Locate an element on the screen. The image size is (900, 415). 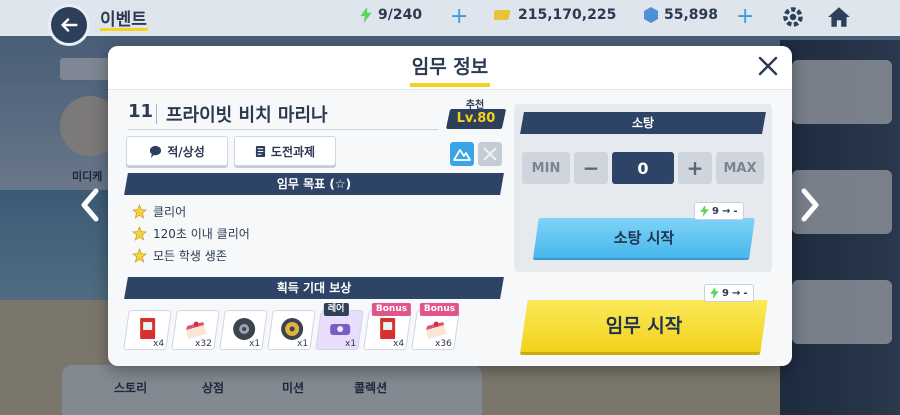
chat-bubble-icon is located at coordinates (156, 151).